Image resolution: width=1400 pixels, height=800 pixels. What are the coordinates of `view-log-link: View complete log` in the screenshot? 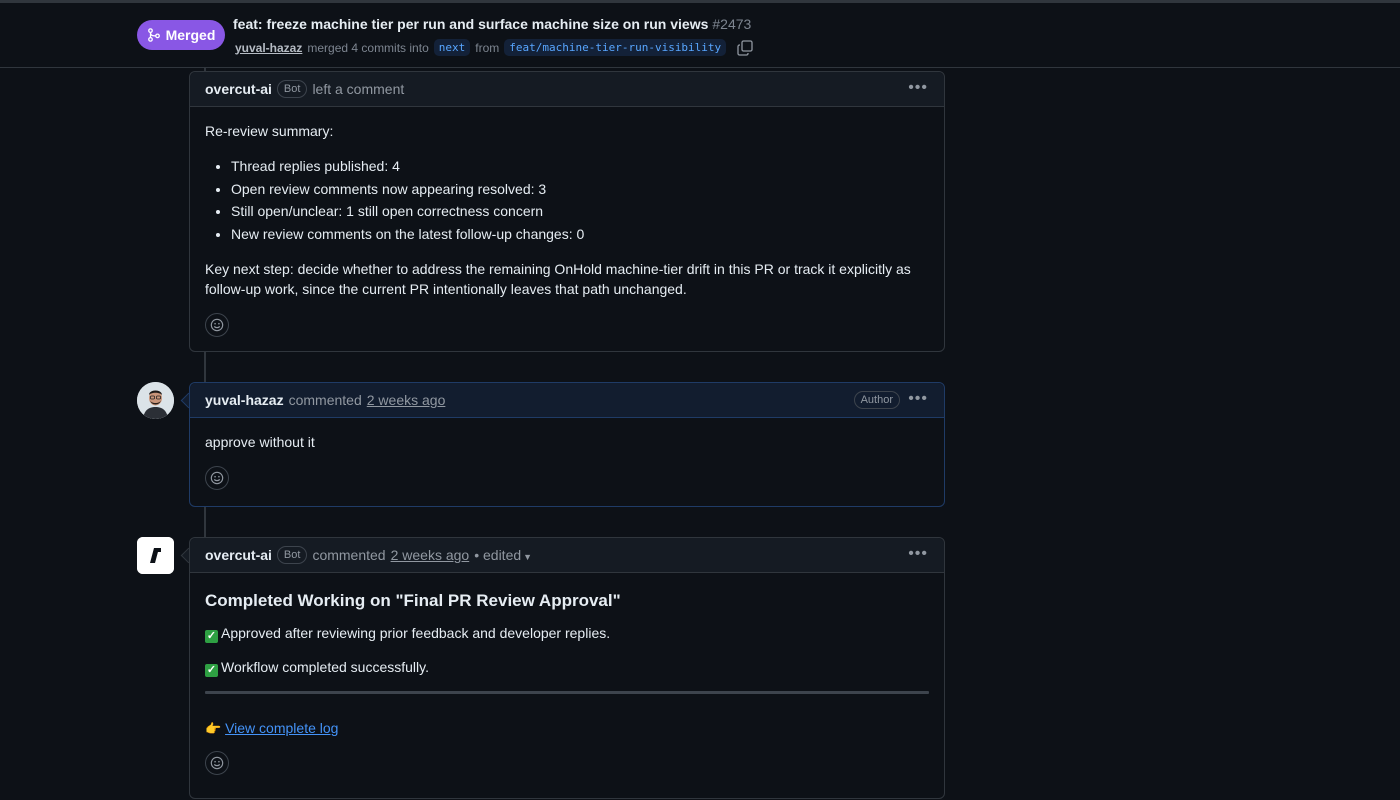 It's located at (281, 728).